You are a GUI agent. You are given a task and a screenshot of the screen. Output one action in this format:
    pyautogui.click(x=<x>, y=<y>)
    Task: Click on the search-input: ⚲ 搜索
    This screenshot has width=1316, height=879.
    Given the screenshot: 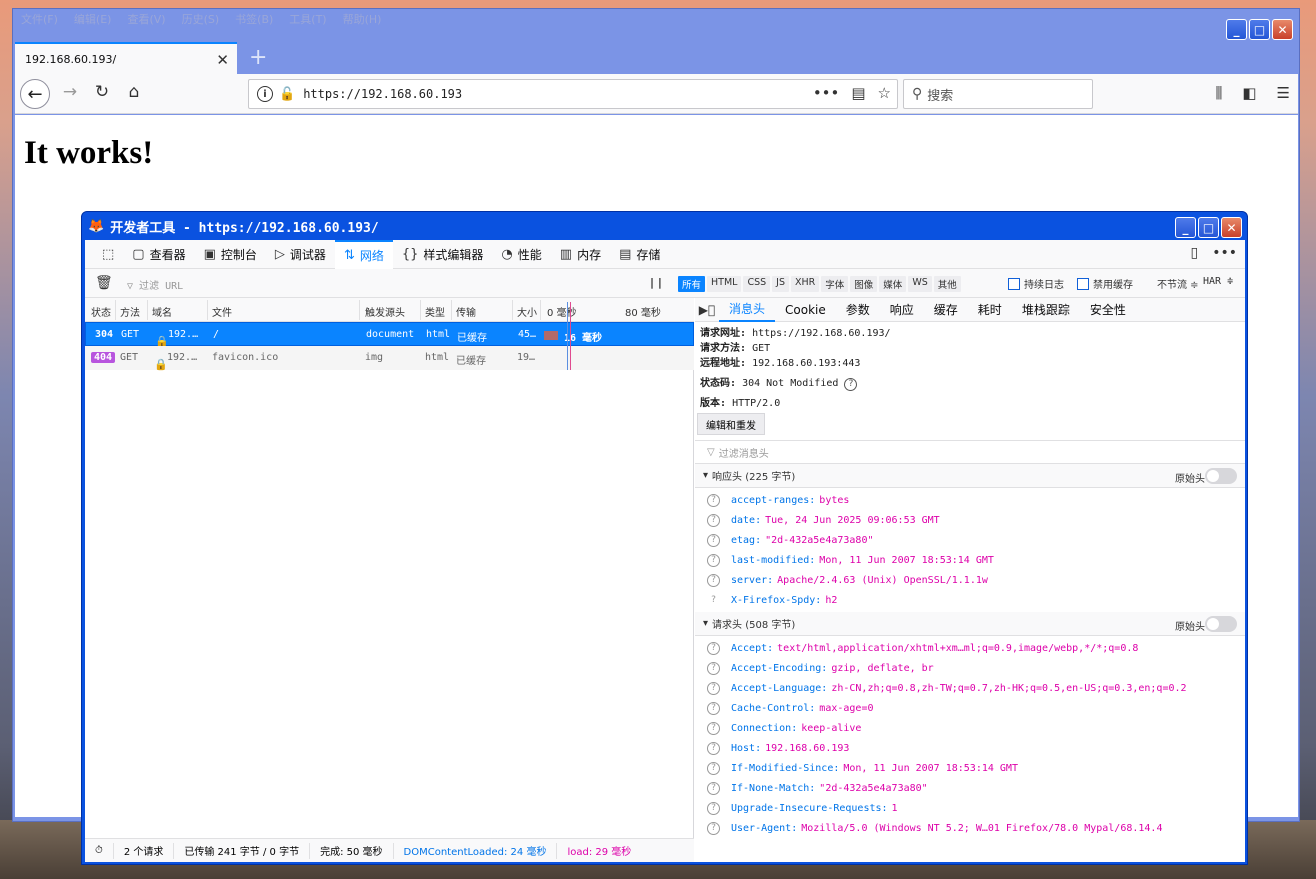 What is the action you would take?
    pyautogui.click(x=998, y=94)
    